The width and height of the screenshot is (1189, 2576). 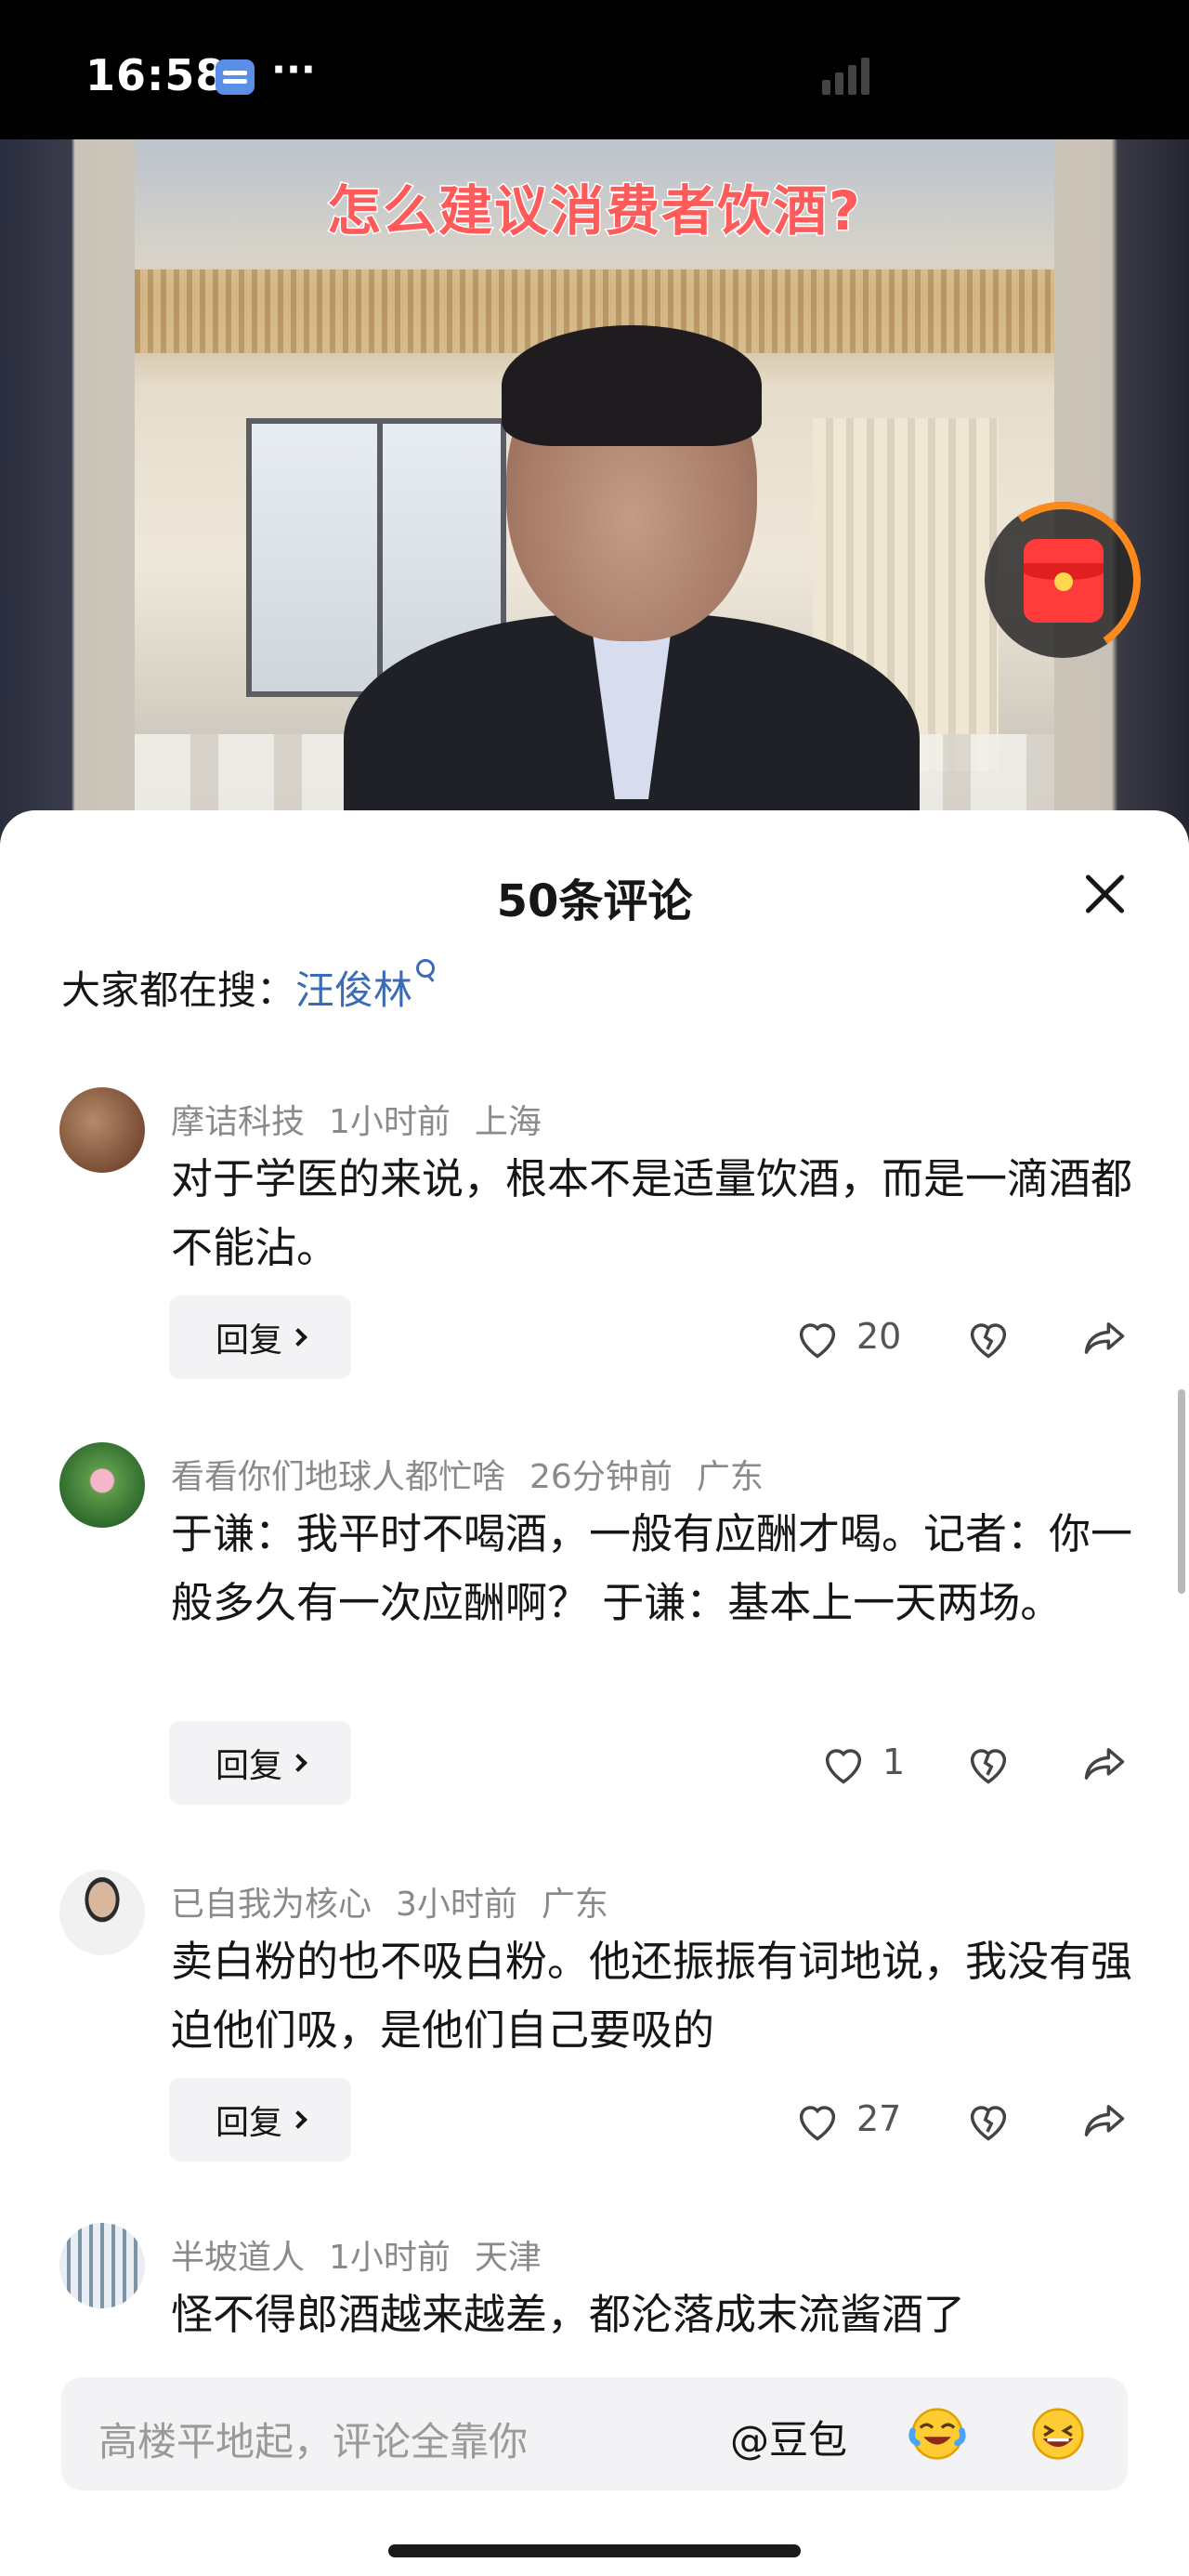 What do you see at coordinates (789, 2437) in the screenshot?
I see `mention-button: @豆包` at bounding box center [789, 2437].